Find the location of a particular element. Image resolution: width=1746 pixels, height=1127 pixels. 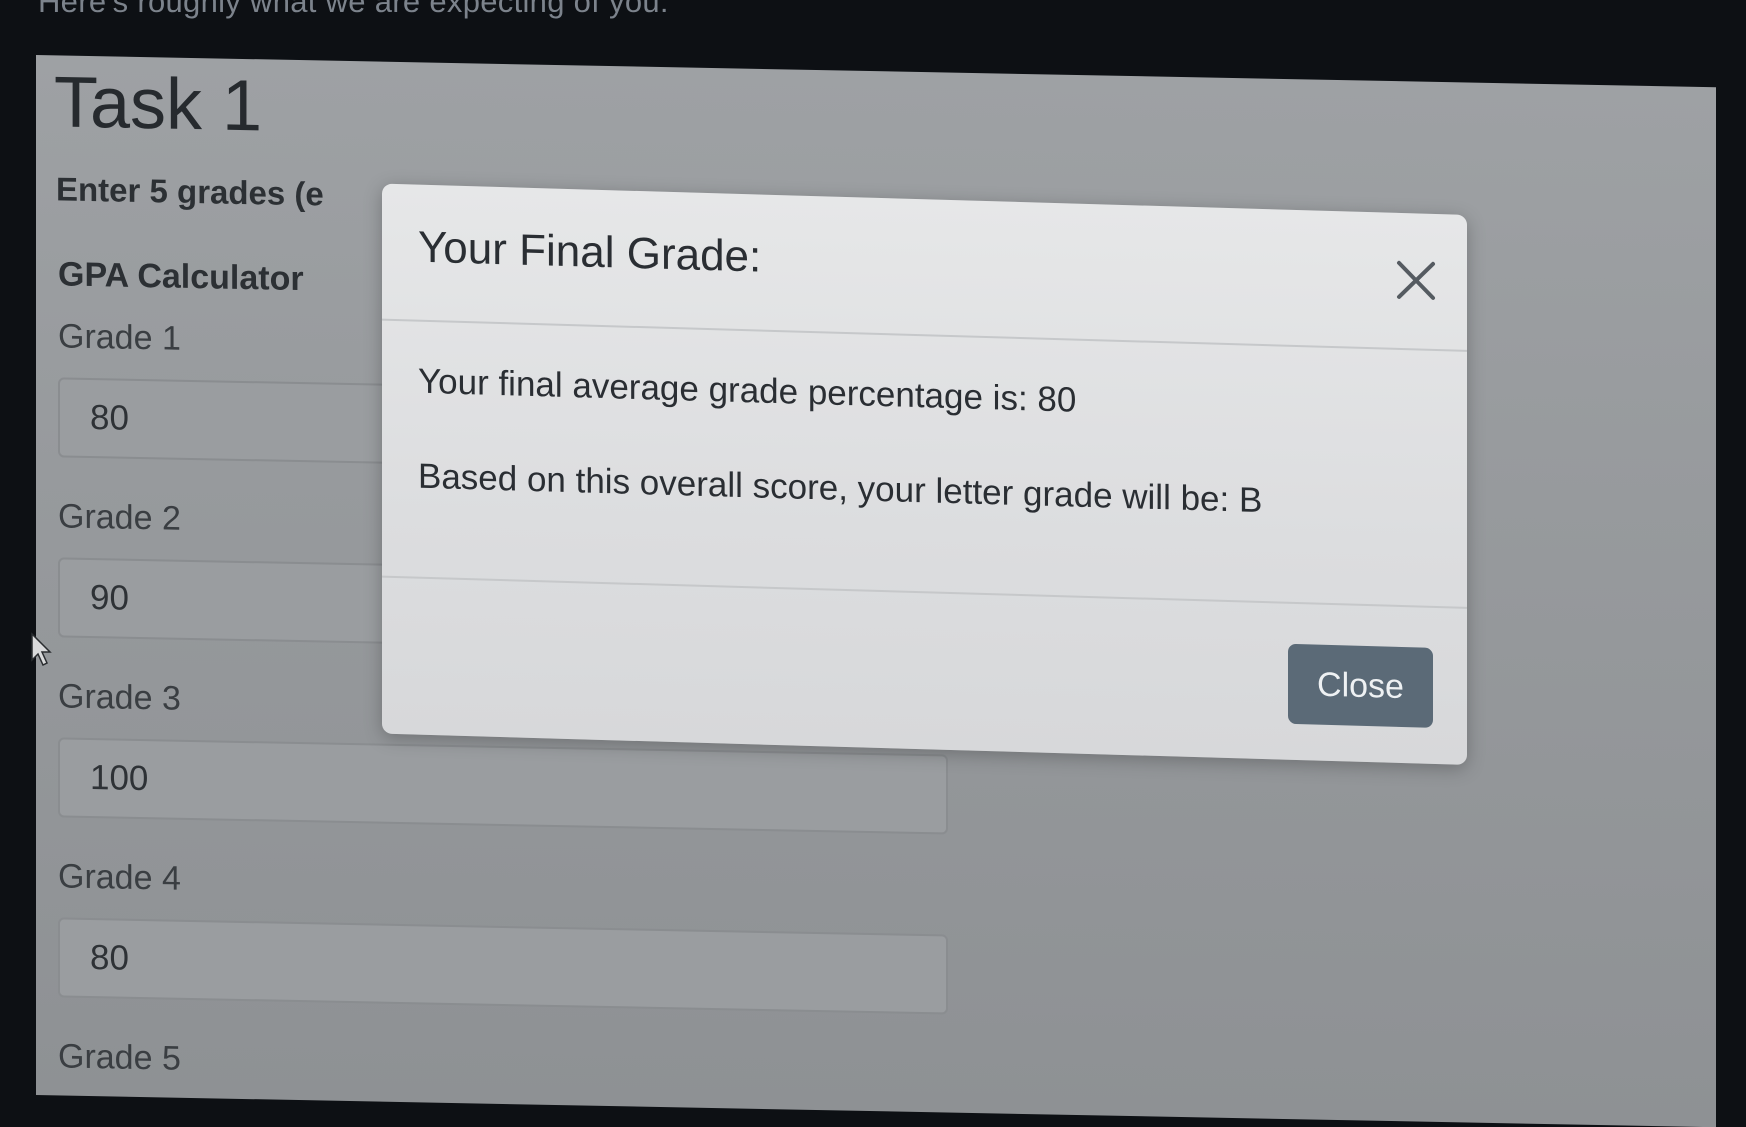

gpa-calculator-title: GPA Calculator is located at coordinates (181, 277).